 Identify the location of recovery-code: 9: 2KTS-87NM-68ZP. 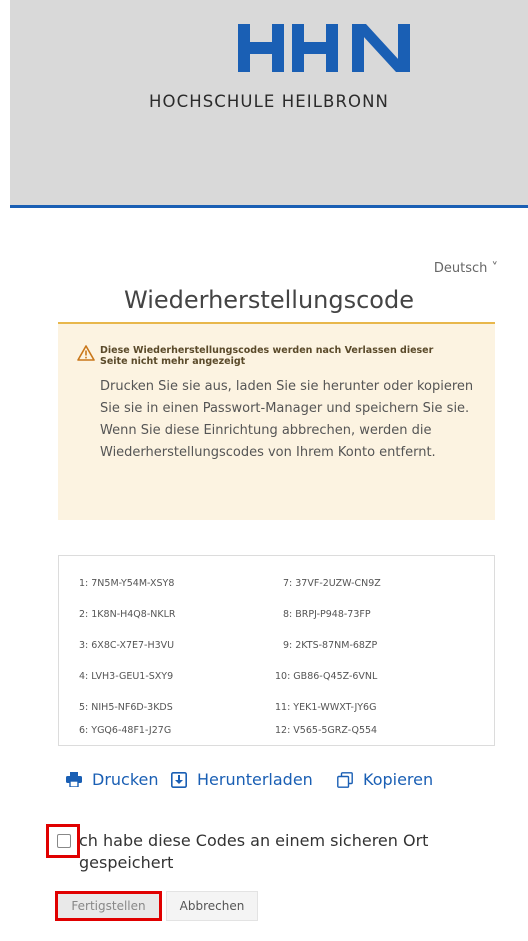
(330, 645).